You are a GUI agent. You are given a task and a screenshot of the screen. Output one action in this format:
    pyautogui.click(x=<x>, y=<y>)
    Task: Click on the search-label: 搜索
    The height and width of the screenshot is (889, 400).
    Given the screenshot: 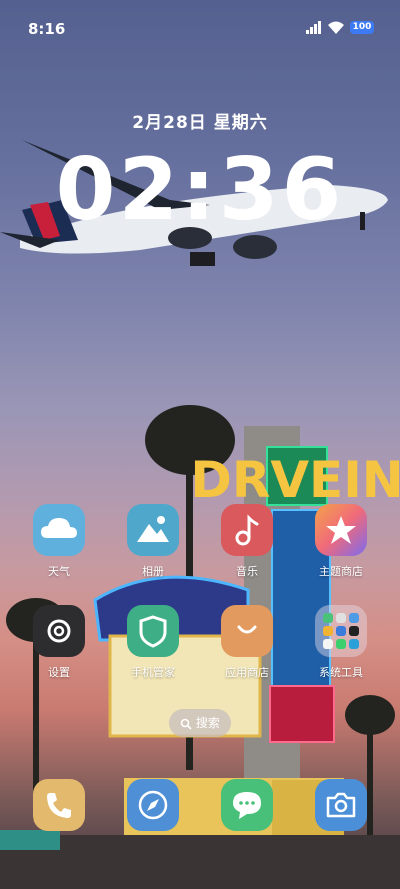 What is the action you would take?
    pyautogui.click(x=207, y=723)
    